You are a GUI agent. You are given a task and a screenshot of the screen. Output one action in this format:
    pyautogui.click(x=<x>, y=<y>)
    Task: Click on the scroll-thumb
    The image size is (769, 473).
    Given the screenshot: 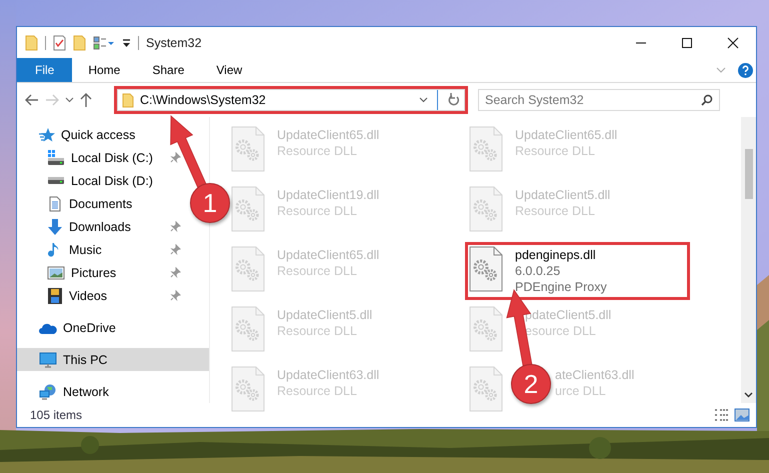 What is the action you would take?
    pyautogui.click(x=748, y=174)
    